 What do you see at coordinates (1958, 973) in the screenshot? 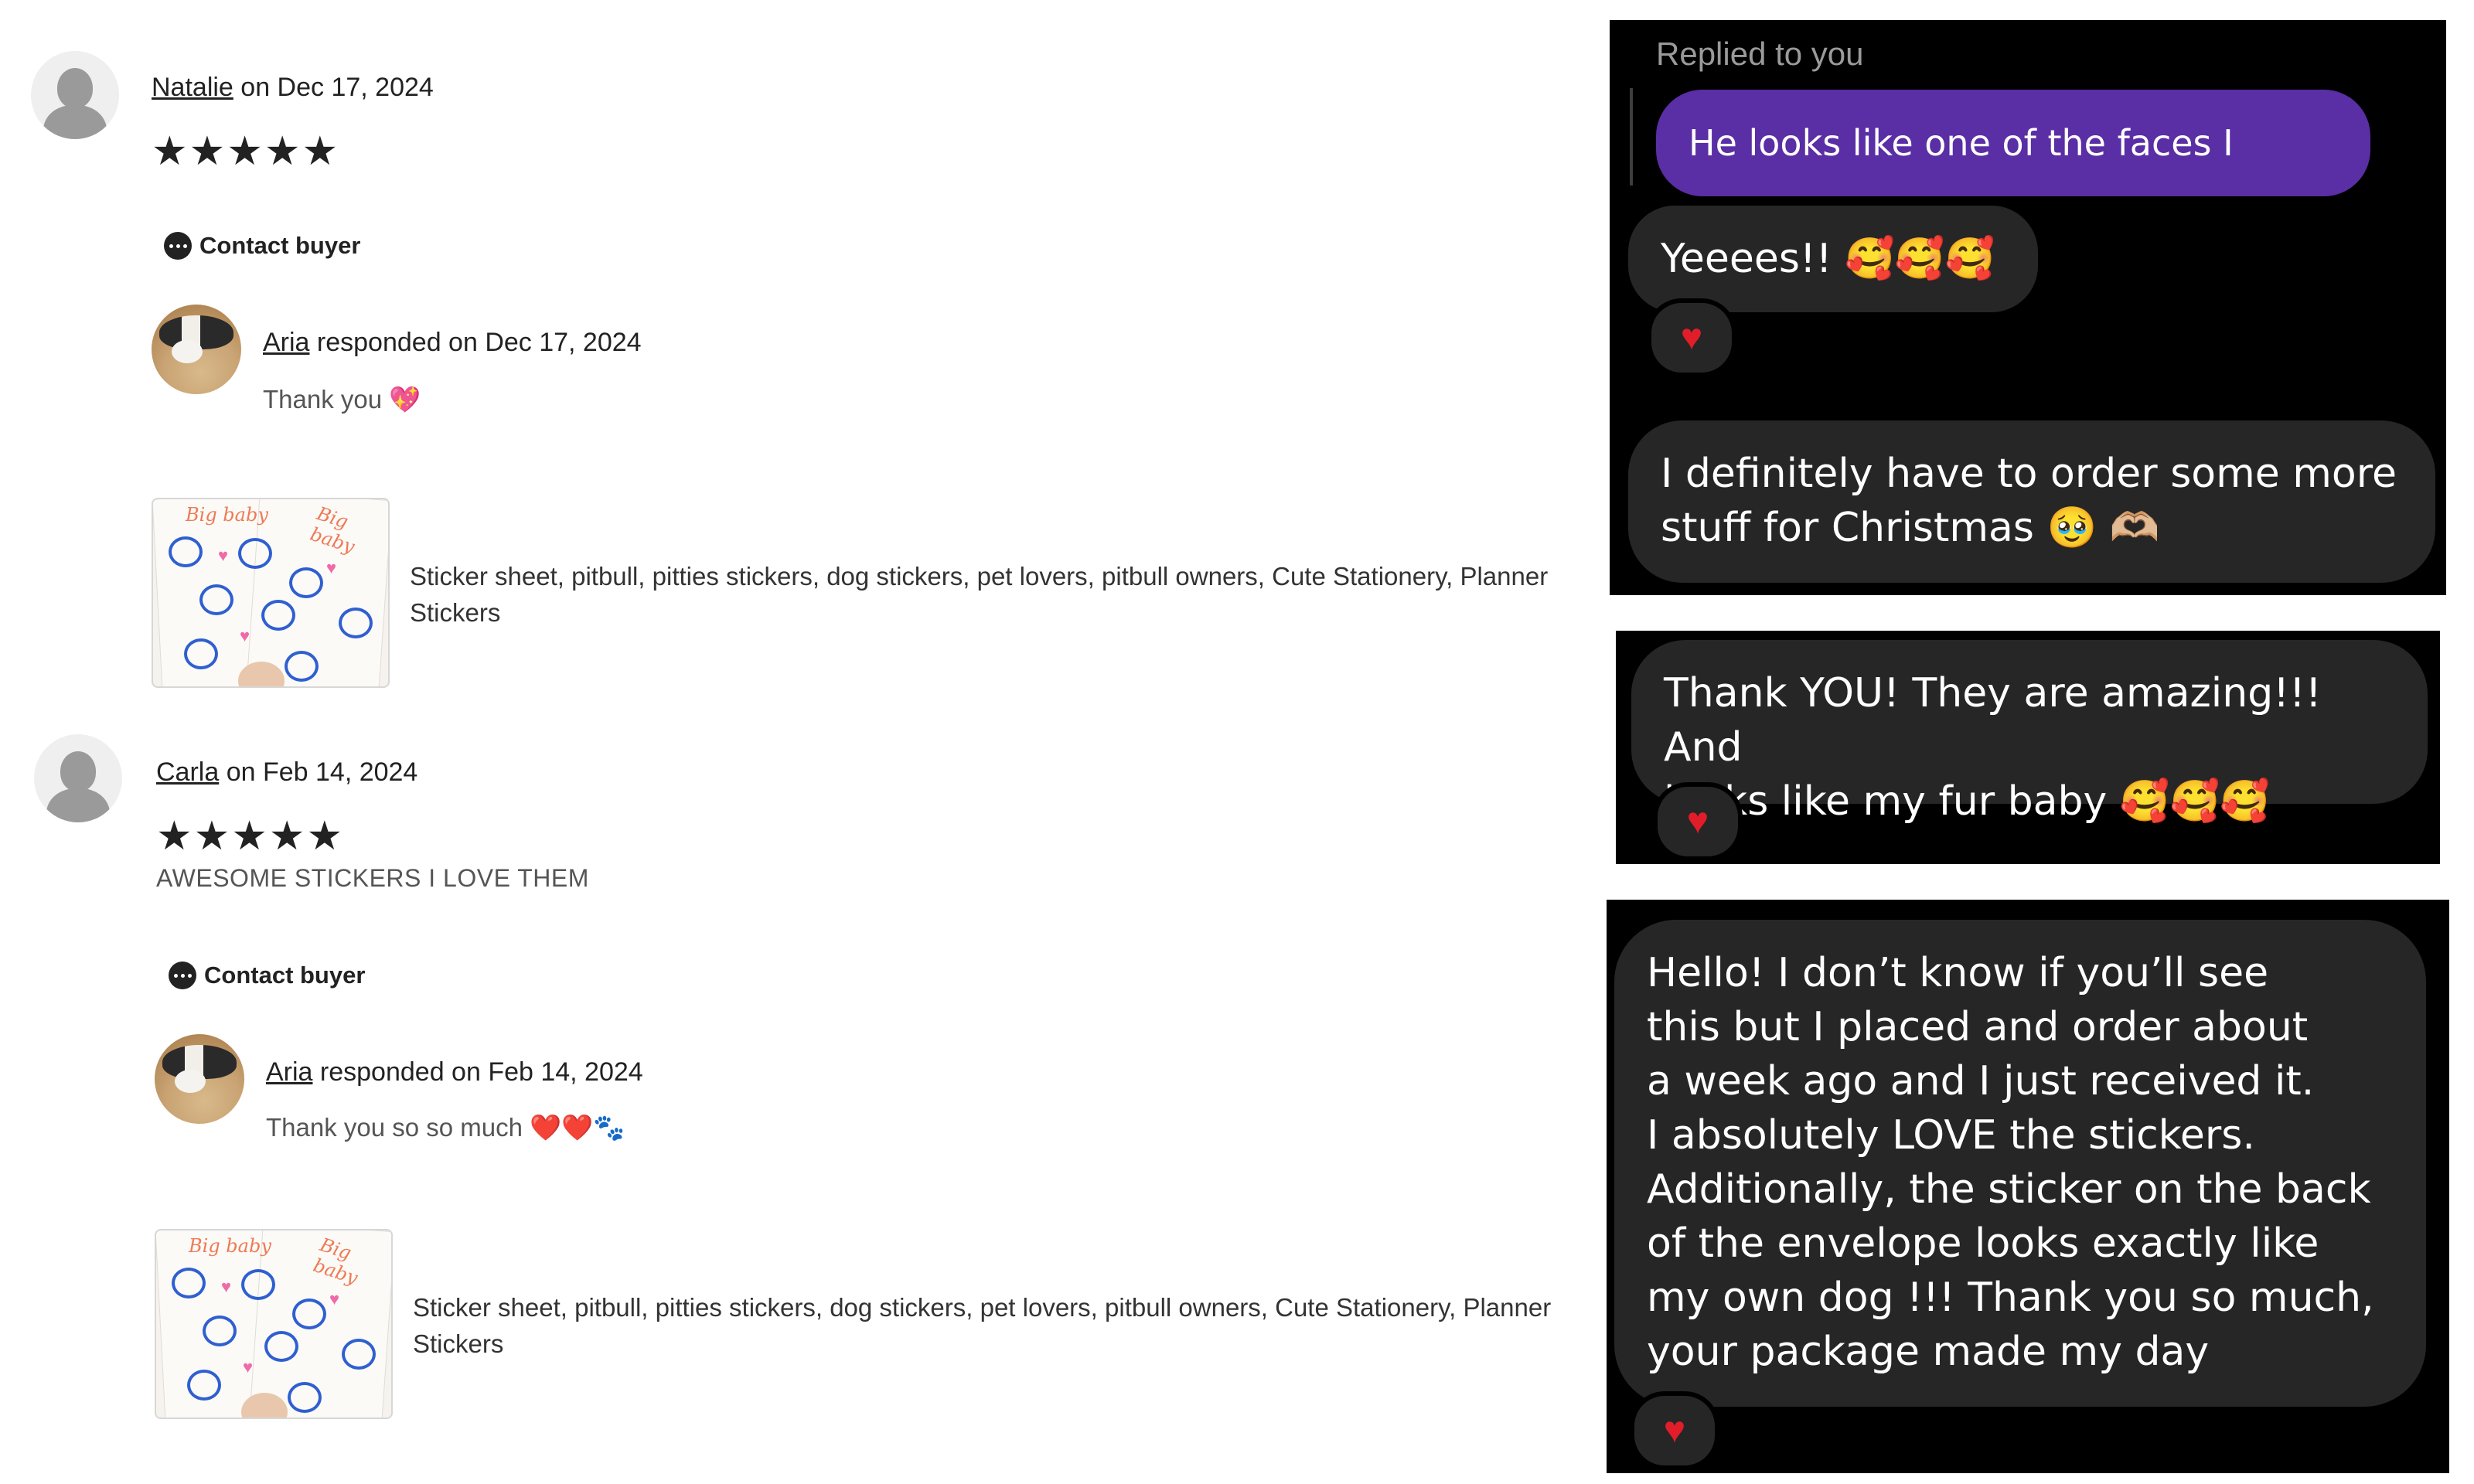
I see `message-line: Hello! I don’t know if you’ll see` at bounding box center [1958, 973].